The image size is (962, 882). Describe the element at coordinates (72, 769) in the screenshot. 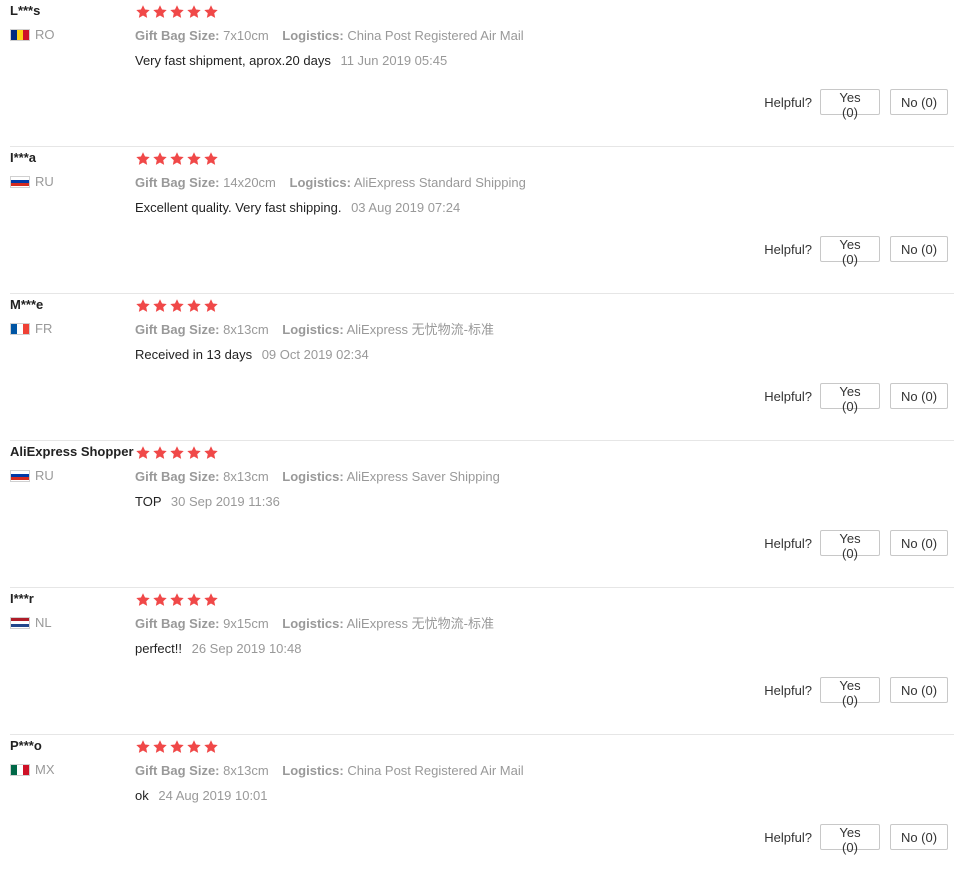

I see `reviewer-country: MX` at that location.